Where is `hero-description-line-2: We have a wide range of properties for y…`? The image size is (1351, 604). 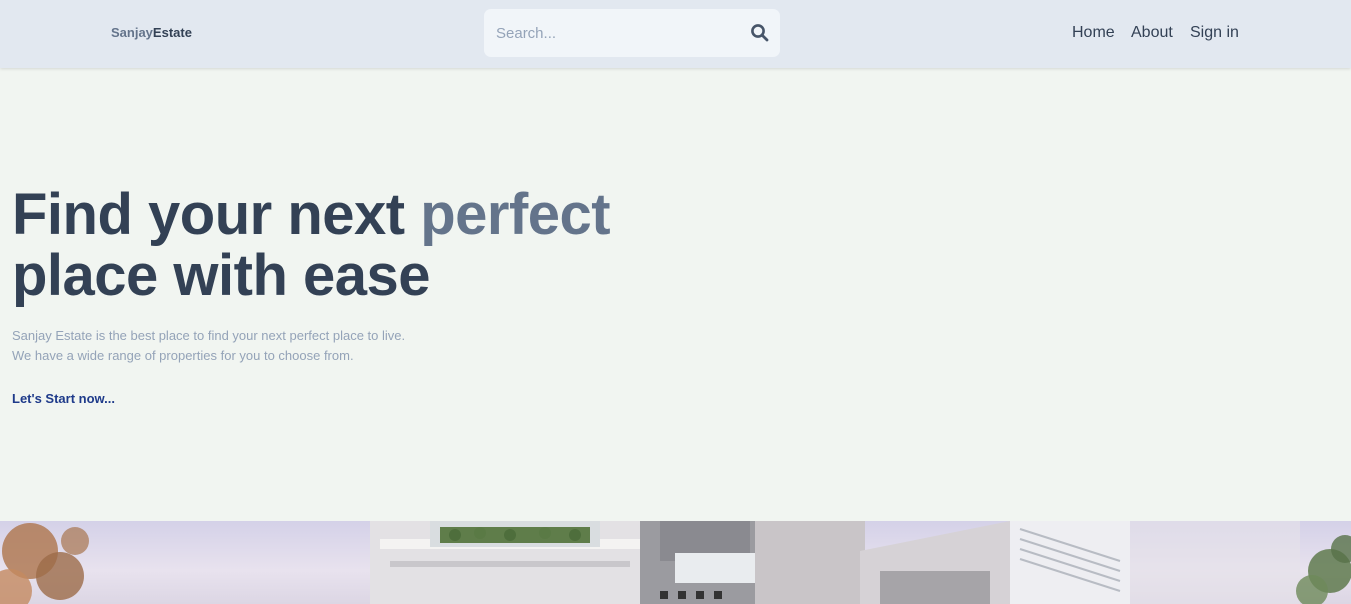
hero-description-line-2: We have a wide range of properties for y… is located at coordinates (183, 355).